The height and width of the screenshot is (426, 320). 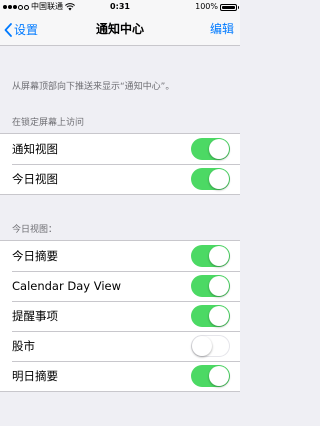 What do you see at coordinates (8, 29) in the screenshot?
I see `chevron-left-icon` at bounding box center [8, 29].